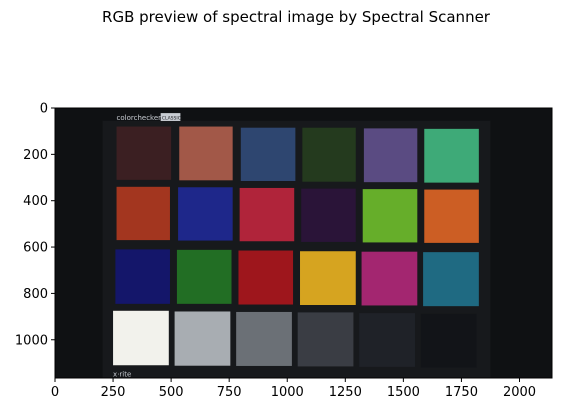  I want to click on y-tick-label: 800, so click(35, 294).